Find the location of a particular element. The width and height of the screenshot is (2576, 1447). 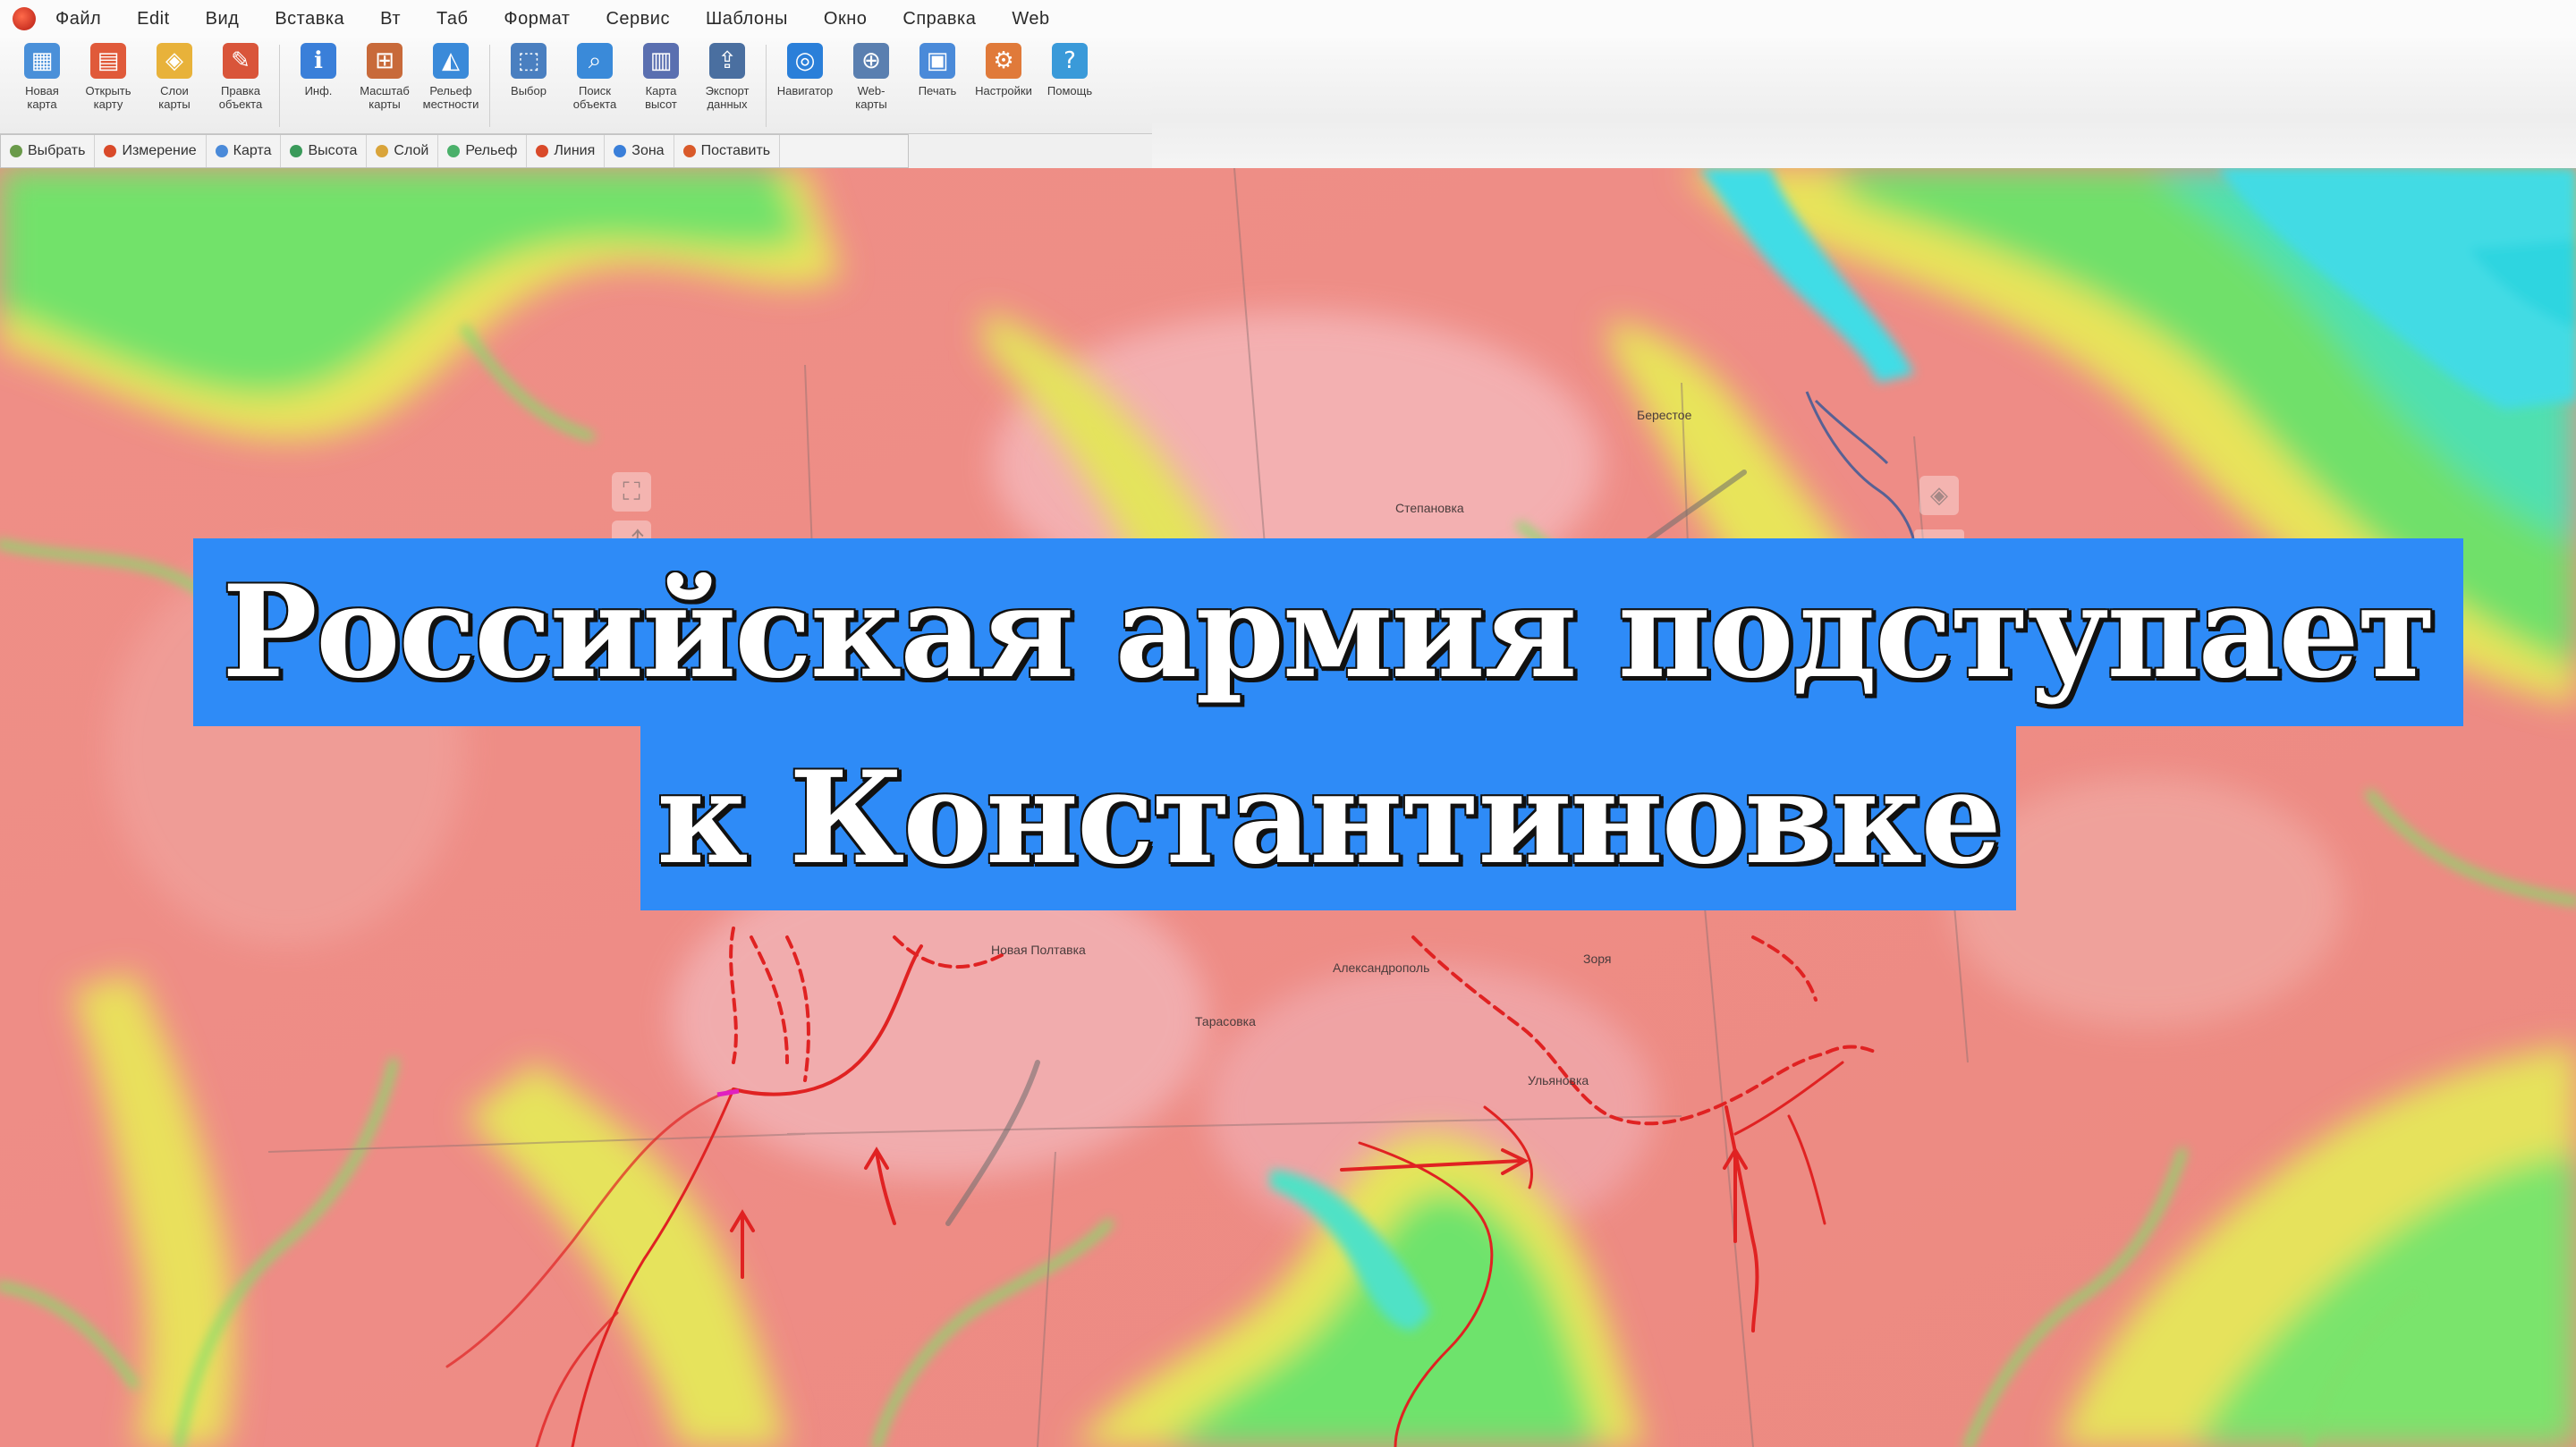

print-icon: ▣ is located at coordinates (937, 61).